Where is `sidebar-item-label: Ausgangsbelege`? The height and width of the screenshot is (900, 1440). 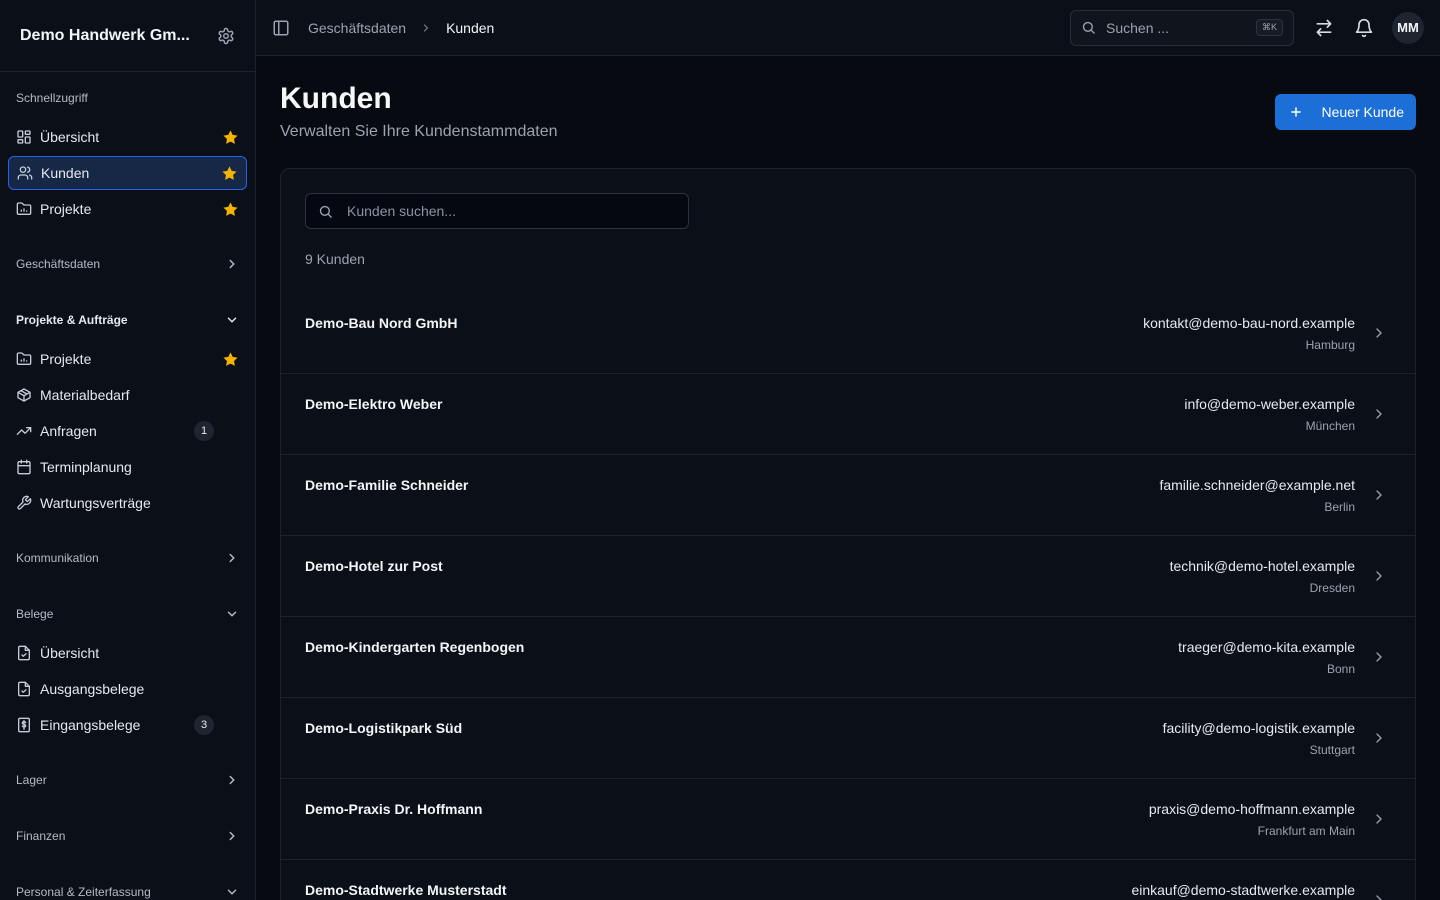 sidebar-item-label: Ausgangsbelege is located at coordinates (92, 689).